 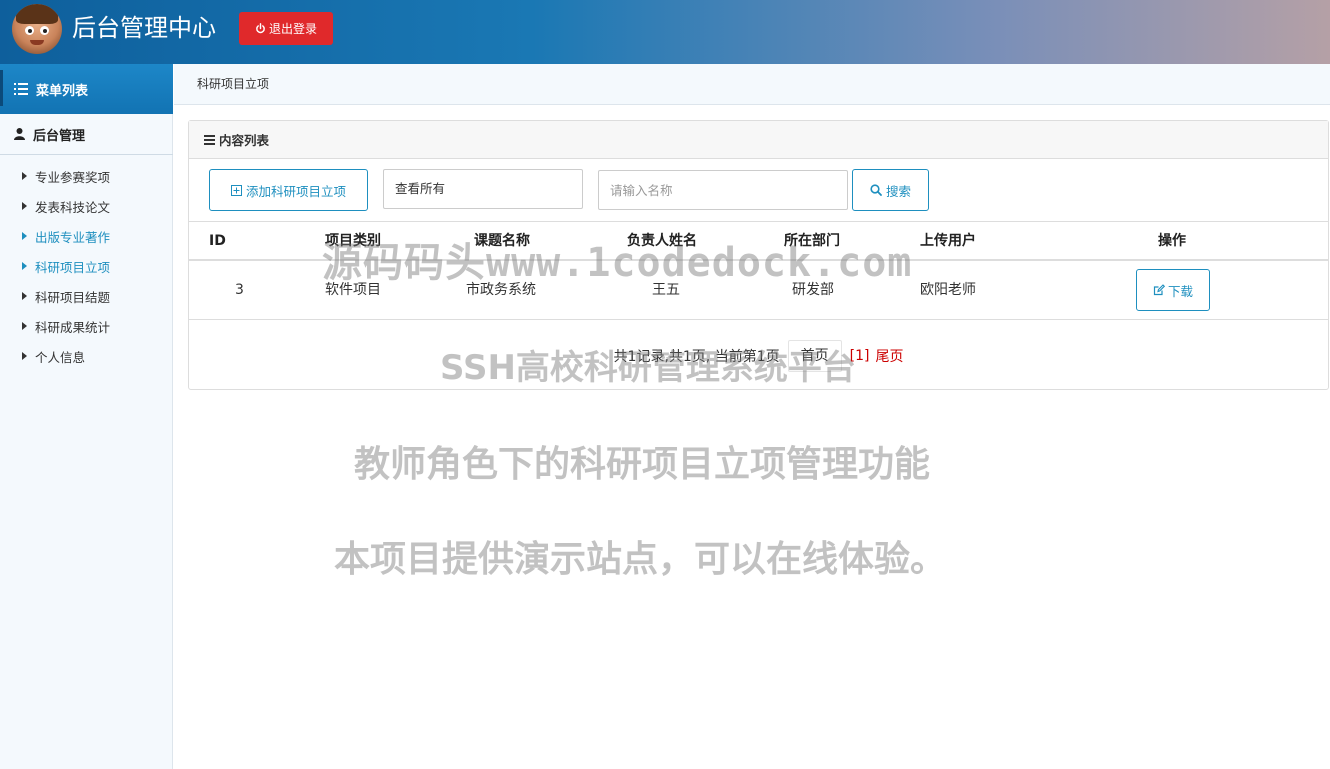 I want to click on search-button: 搜索, so click(x=890, y=190).